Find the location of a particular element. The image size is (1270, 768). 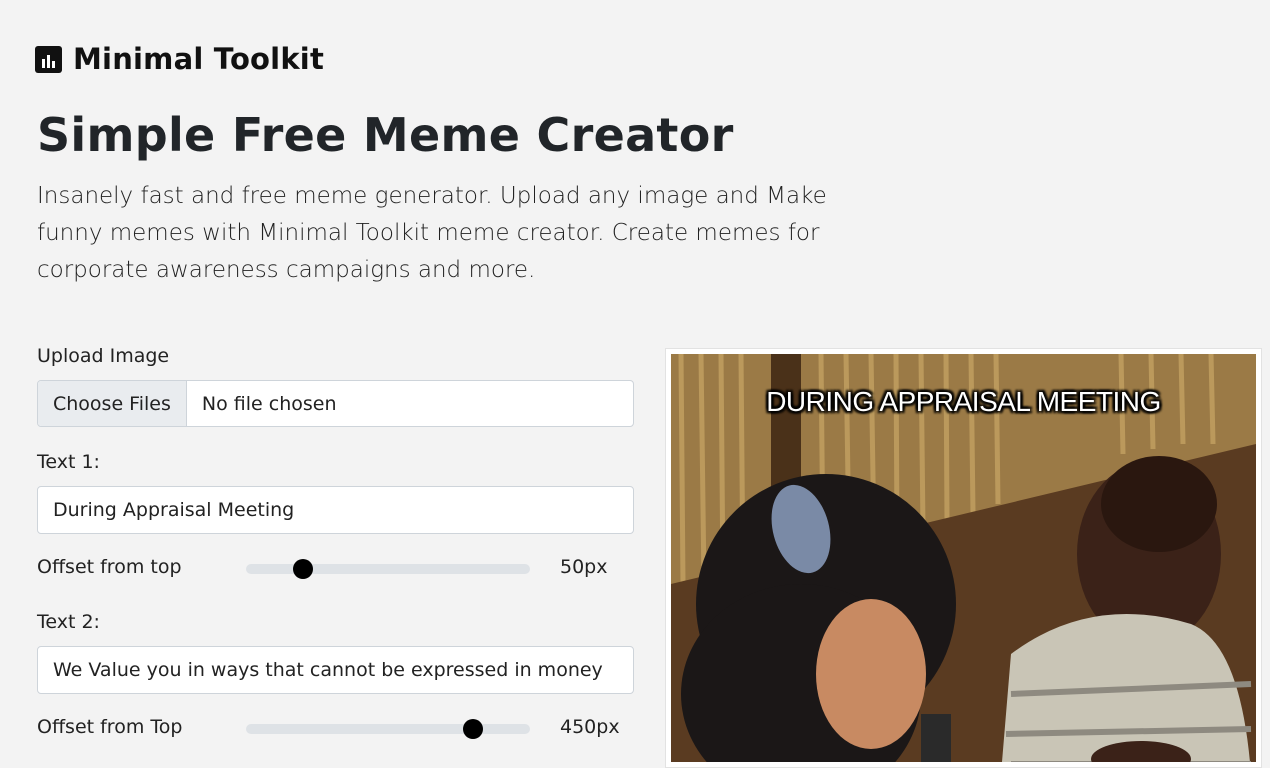

offset2-label: Offset from Top is located at coordinates (110, 727).